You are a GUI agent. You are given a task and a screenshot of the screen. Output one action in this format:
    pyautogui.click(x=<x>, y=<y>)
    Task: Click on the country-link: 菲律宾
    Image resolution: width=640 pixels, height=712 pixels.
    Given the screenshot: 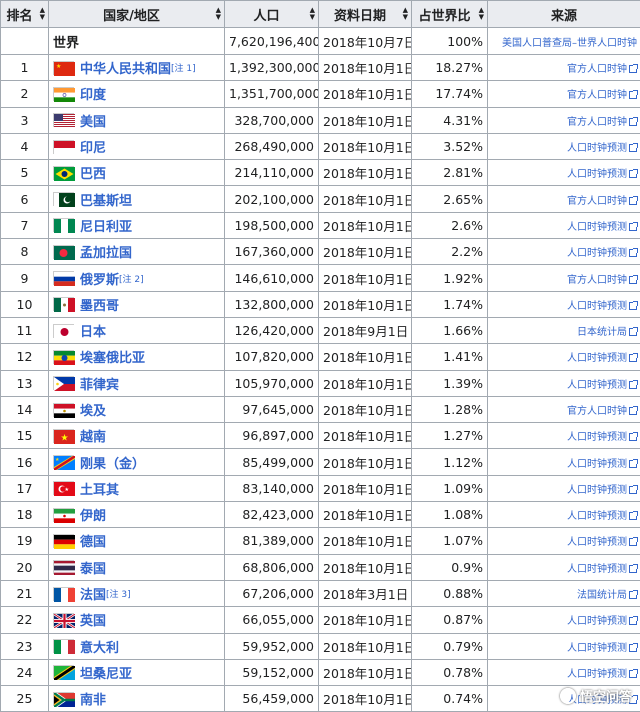 What is the action you would take?
    pyautogui.click(x=99, y=383)
    